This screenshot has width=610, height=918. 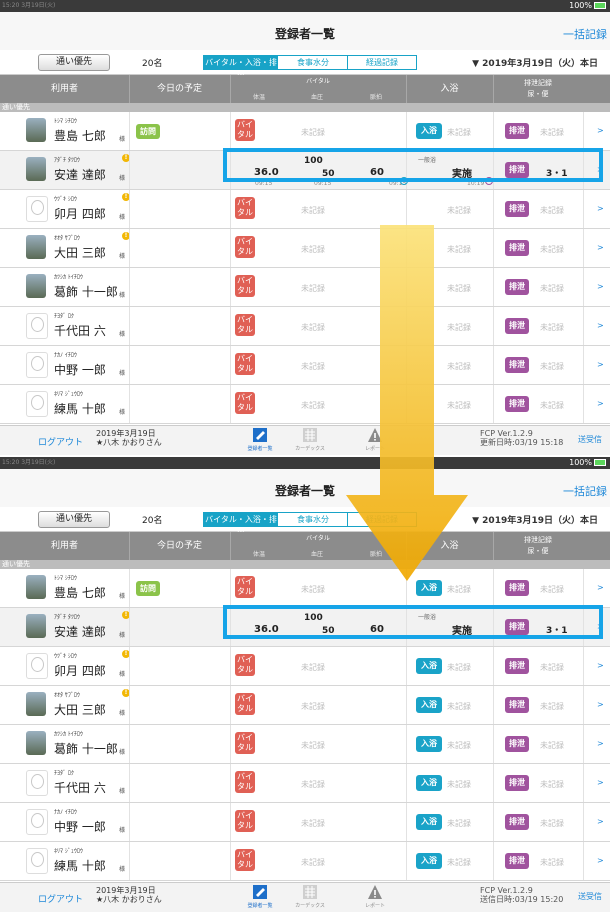 I want to click on user-row: ﾈﾘﾏ ｼﾞｭｳﾛｳ 練馬 十郎様バイ タル 未記録 入浴 未記録 排泄 未記録 >, so click(x=305, y=861).